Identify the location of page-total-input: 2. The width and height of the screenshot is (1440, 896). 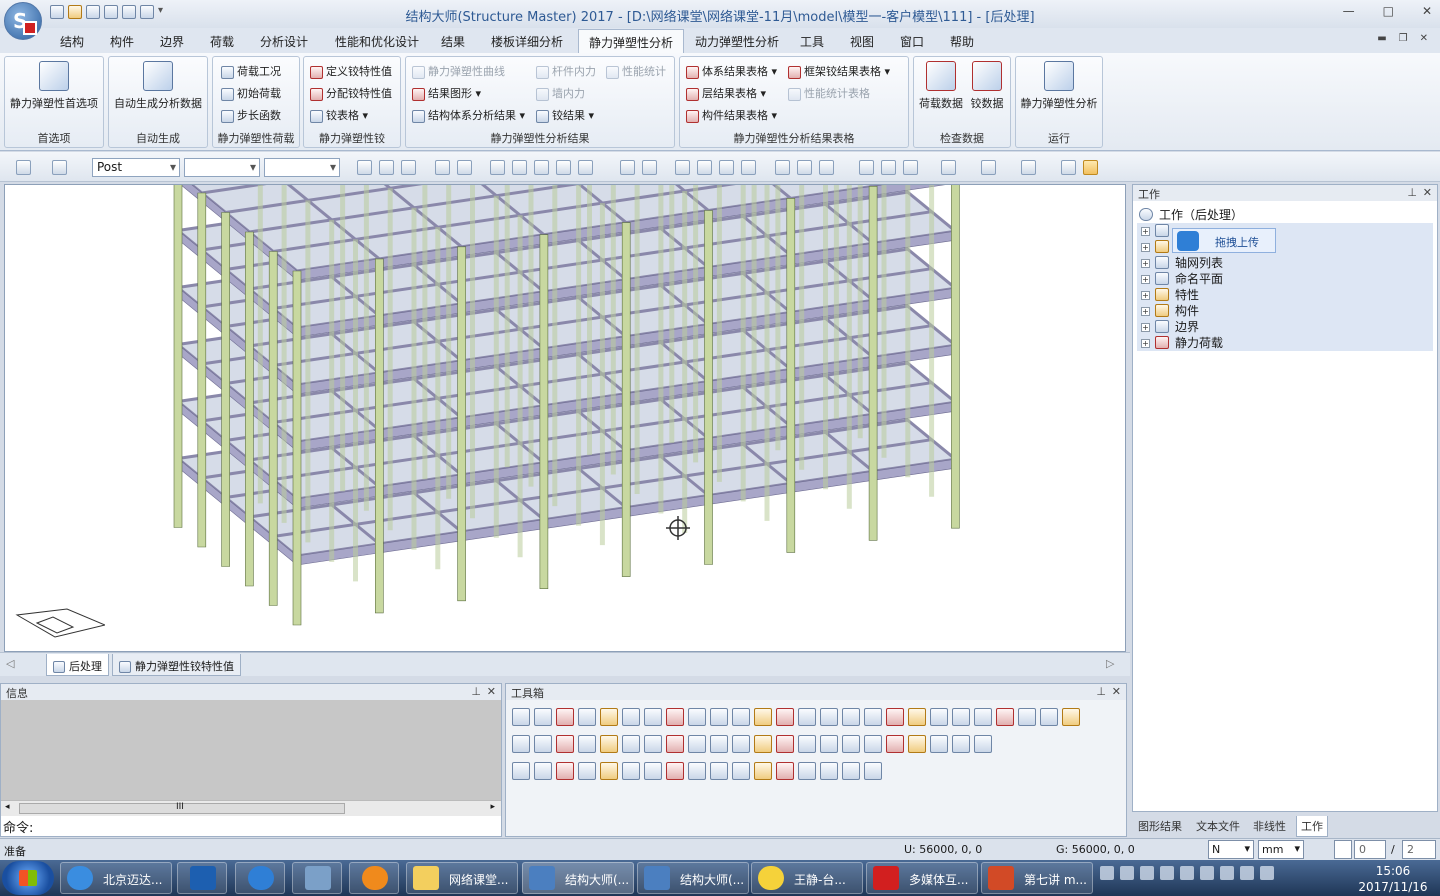
(1419, 849).